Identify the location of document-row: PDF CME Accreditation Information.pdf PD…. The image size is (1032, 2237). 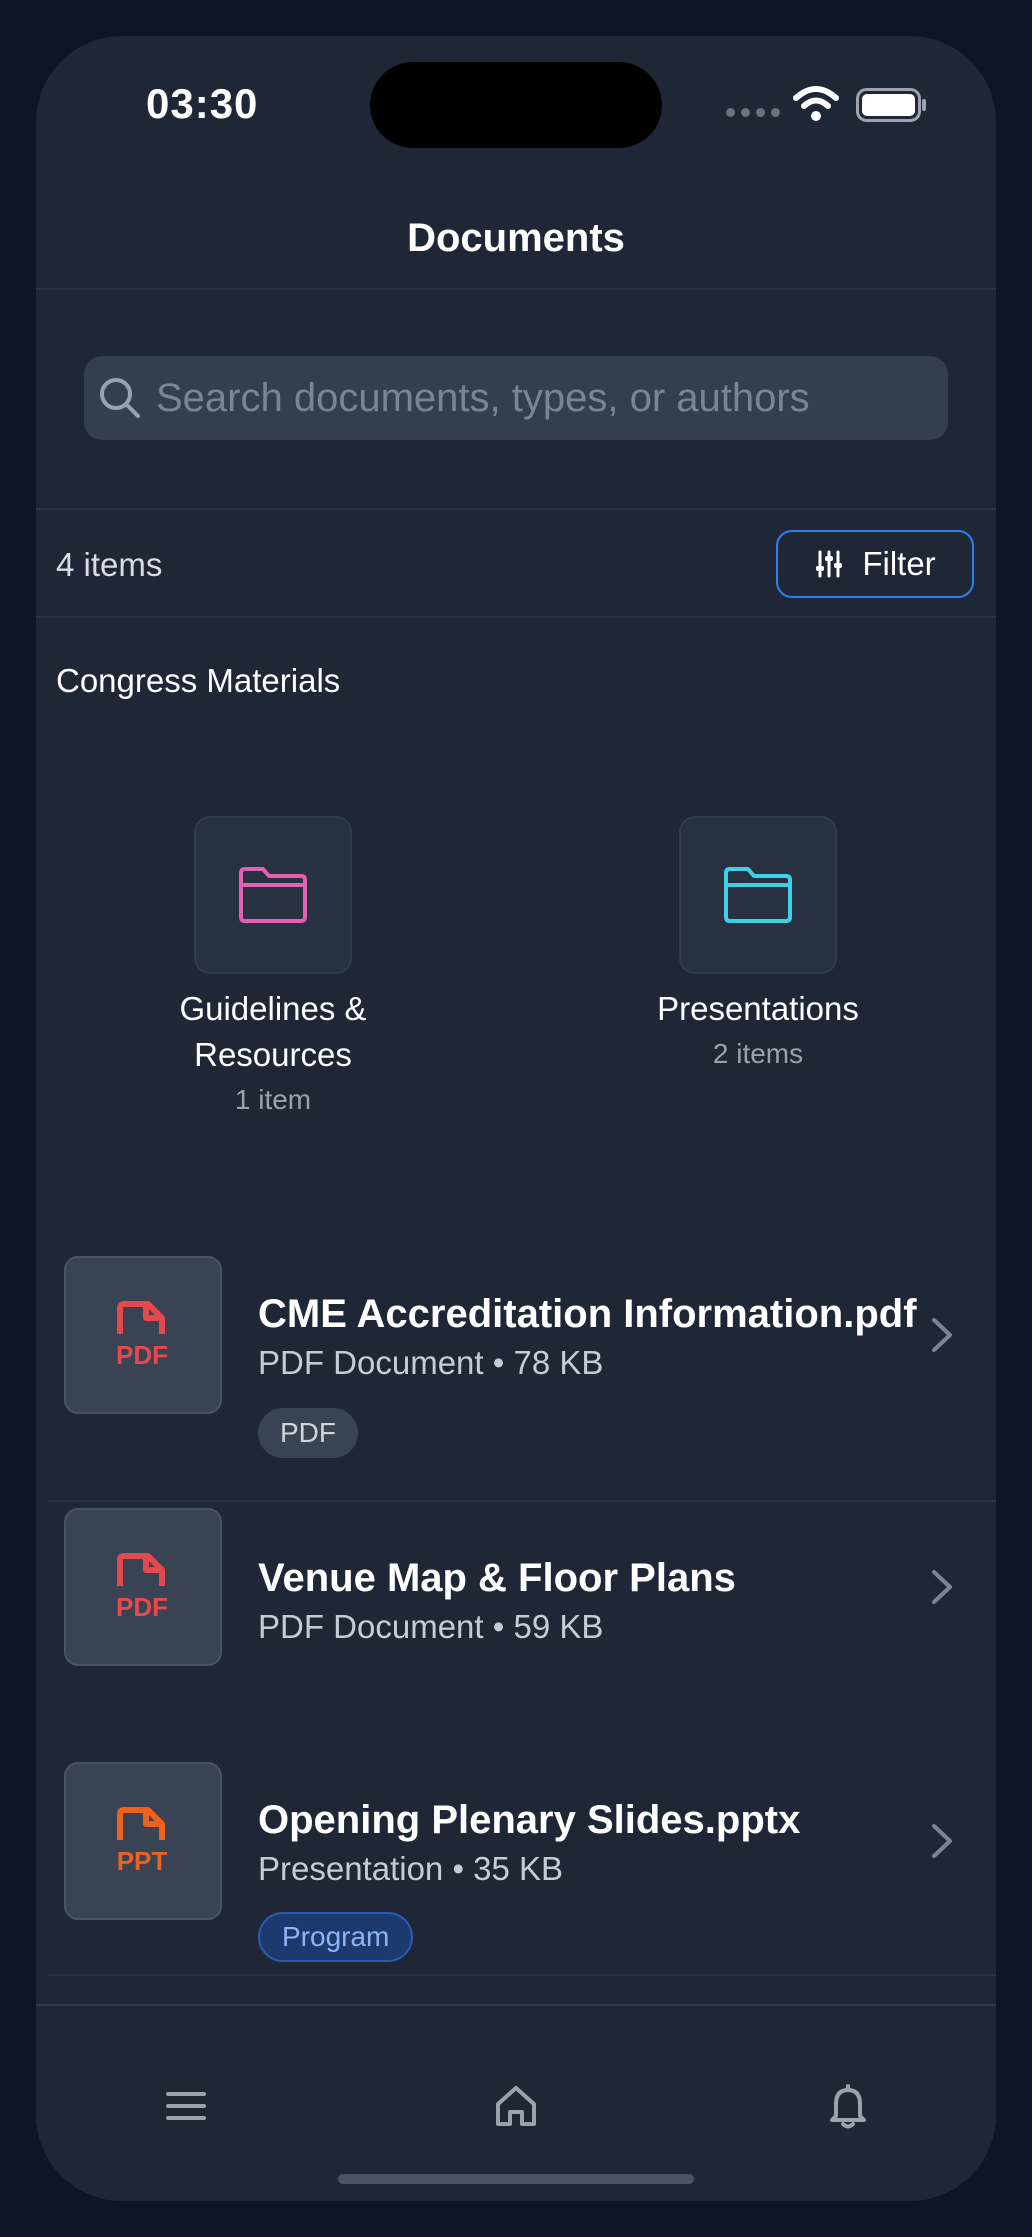
(516, 1379).